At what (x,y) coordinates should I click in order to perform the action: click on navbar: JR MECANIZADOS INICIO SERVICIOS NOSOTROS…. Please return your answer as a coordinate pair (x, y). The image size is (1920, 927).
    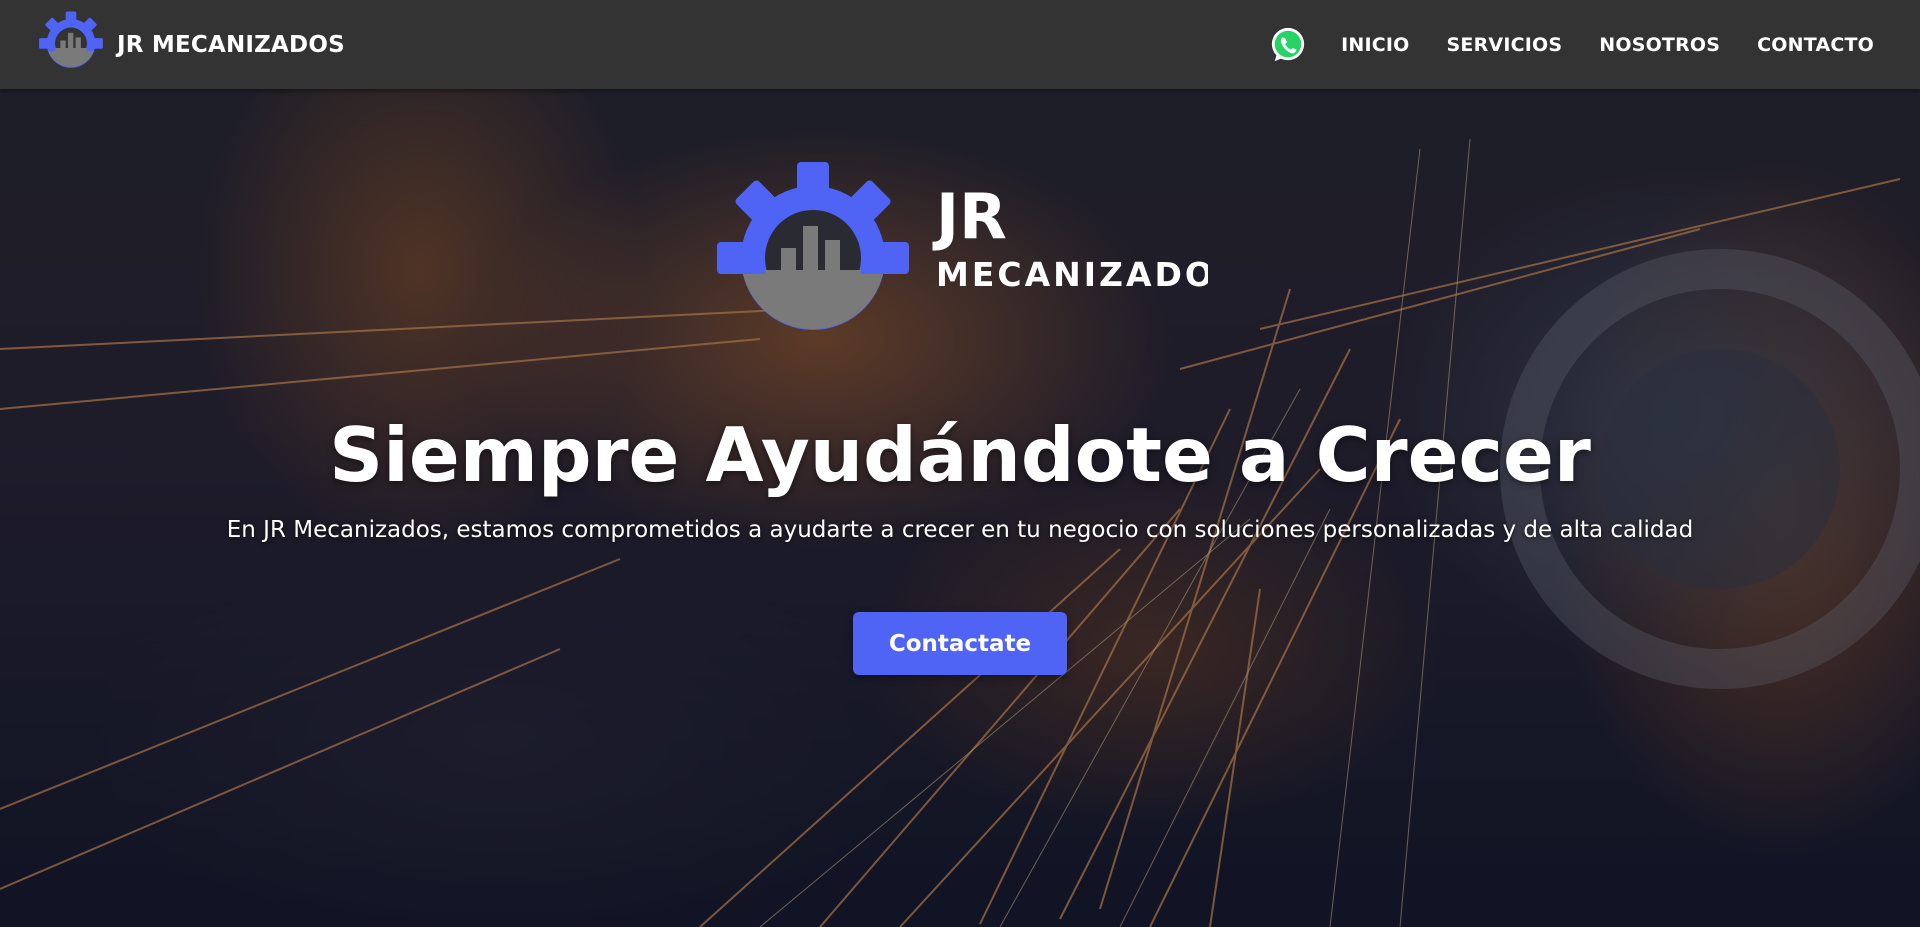
    Looking at the image, I should click on (960, 44).